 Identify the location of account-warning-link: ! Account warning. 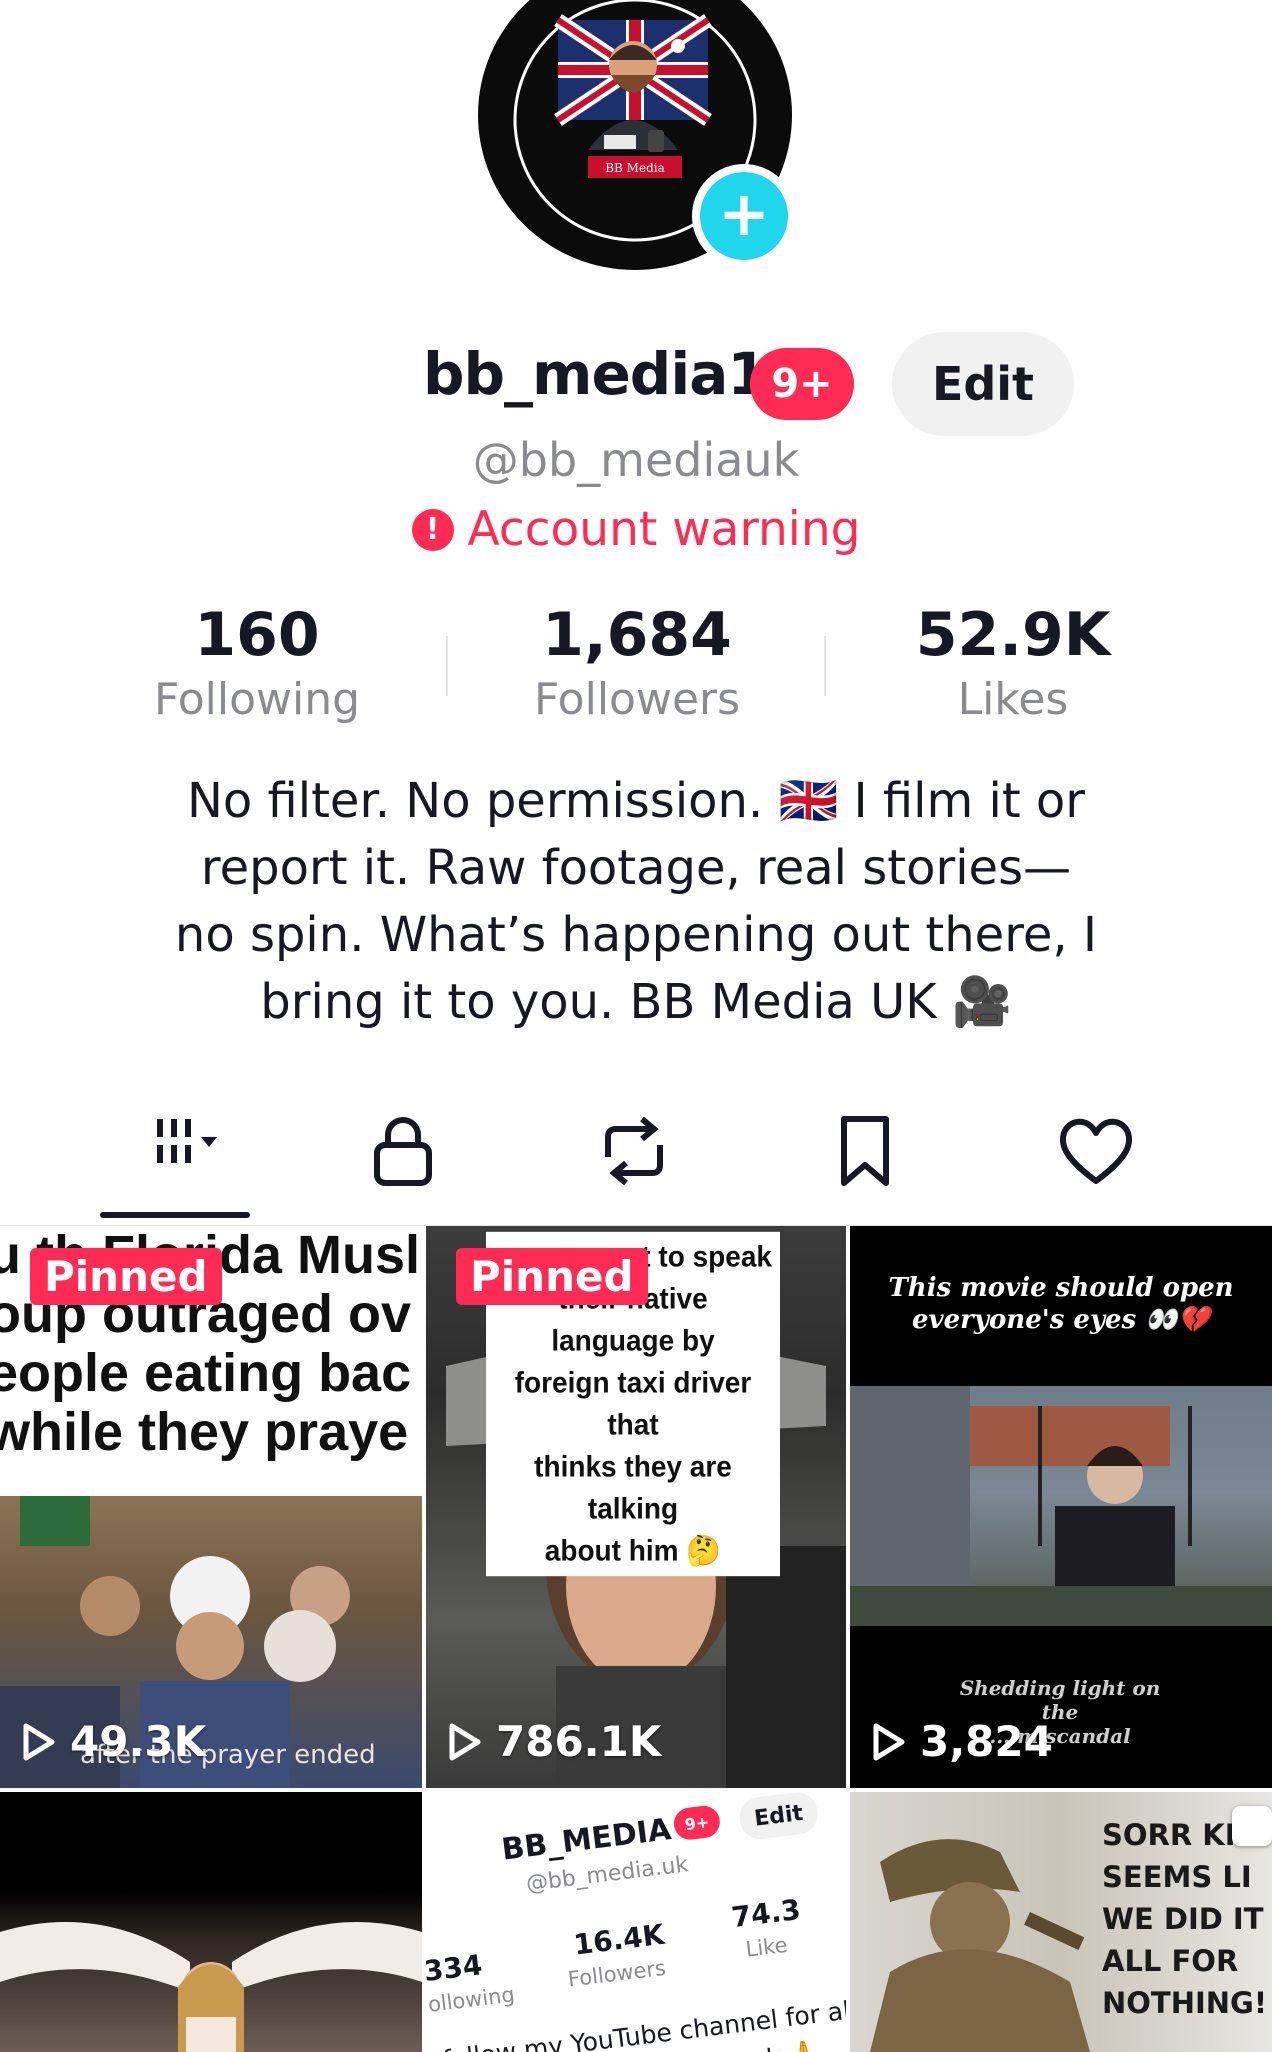
(636, 529).